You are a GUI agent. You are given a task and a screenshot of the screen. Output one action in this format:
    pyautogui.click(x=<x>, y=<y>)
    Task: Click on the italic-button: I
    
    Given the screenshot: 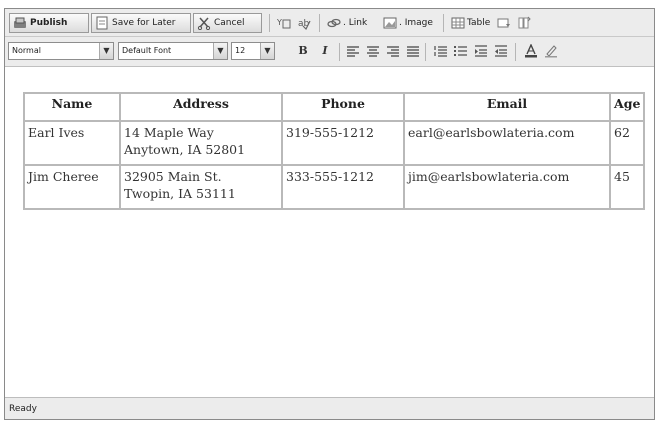 What is the action you would take?
    pyautogui.click(x=325, y=51)
    